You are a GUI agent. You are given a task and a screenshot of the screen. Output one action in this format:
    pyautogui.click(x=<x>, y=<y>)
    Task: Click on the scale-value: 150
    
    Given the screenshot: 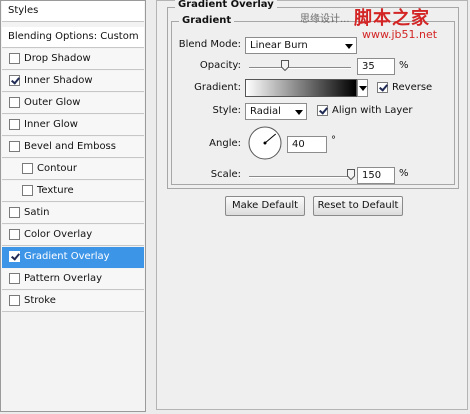 What is the action you would take?
    pyautogui.click(x=372, y=175)
    